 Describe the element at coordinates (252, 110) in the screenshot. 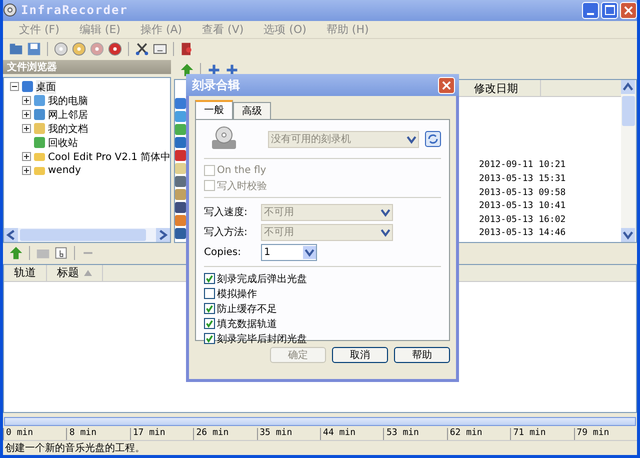

I see `tab: 高级` at that location.